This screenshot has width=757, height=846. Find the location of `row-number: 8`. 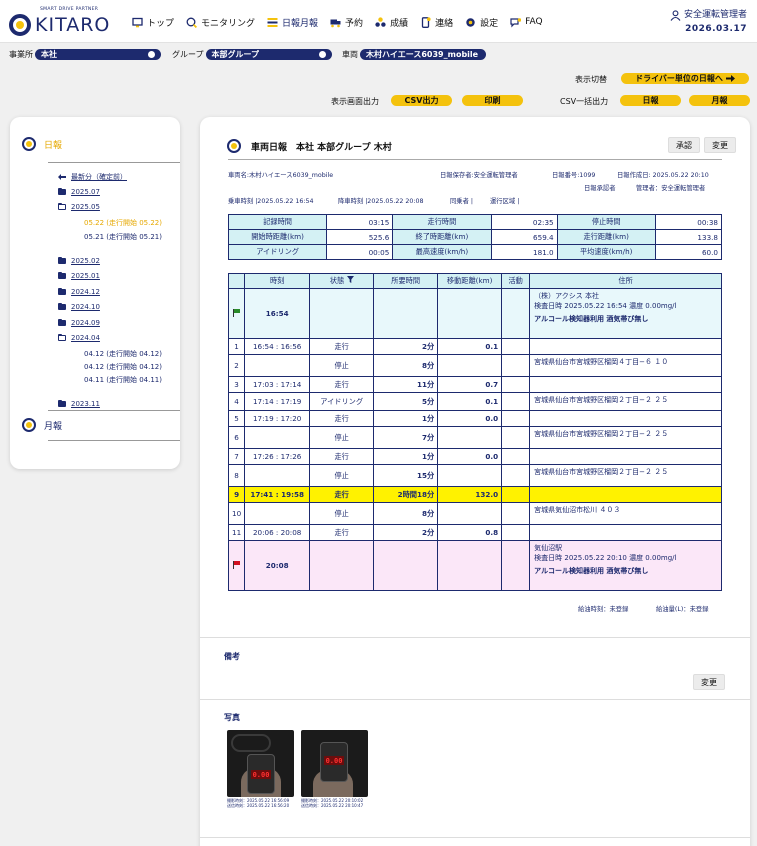

row-number: 8 is located at coordinates (236, 475).